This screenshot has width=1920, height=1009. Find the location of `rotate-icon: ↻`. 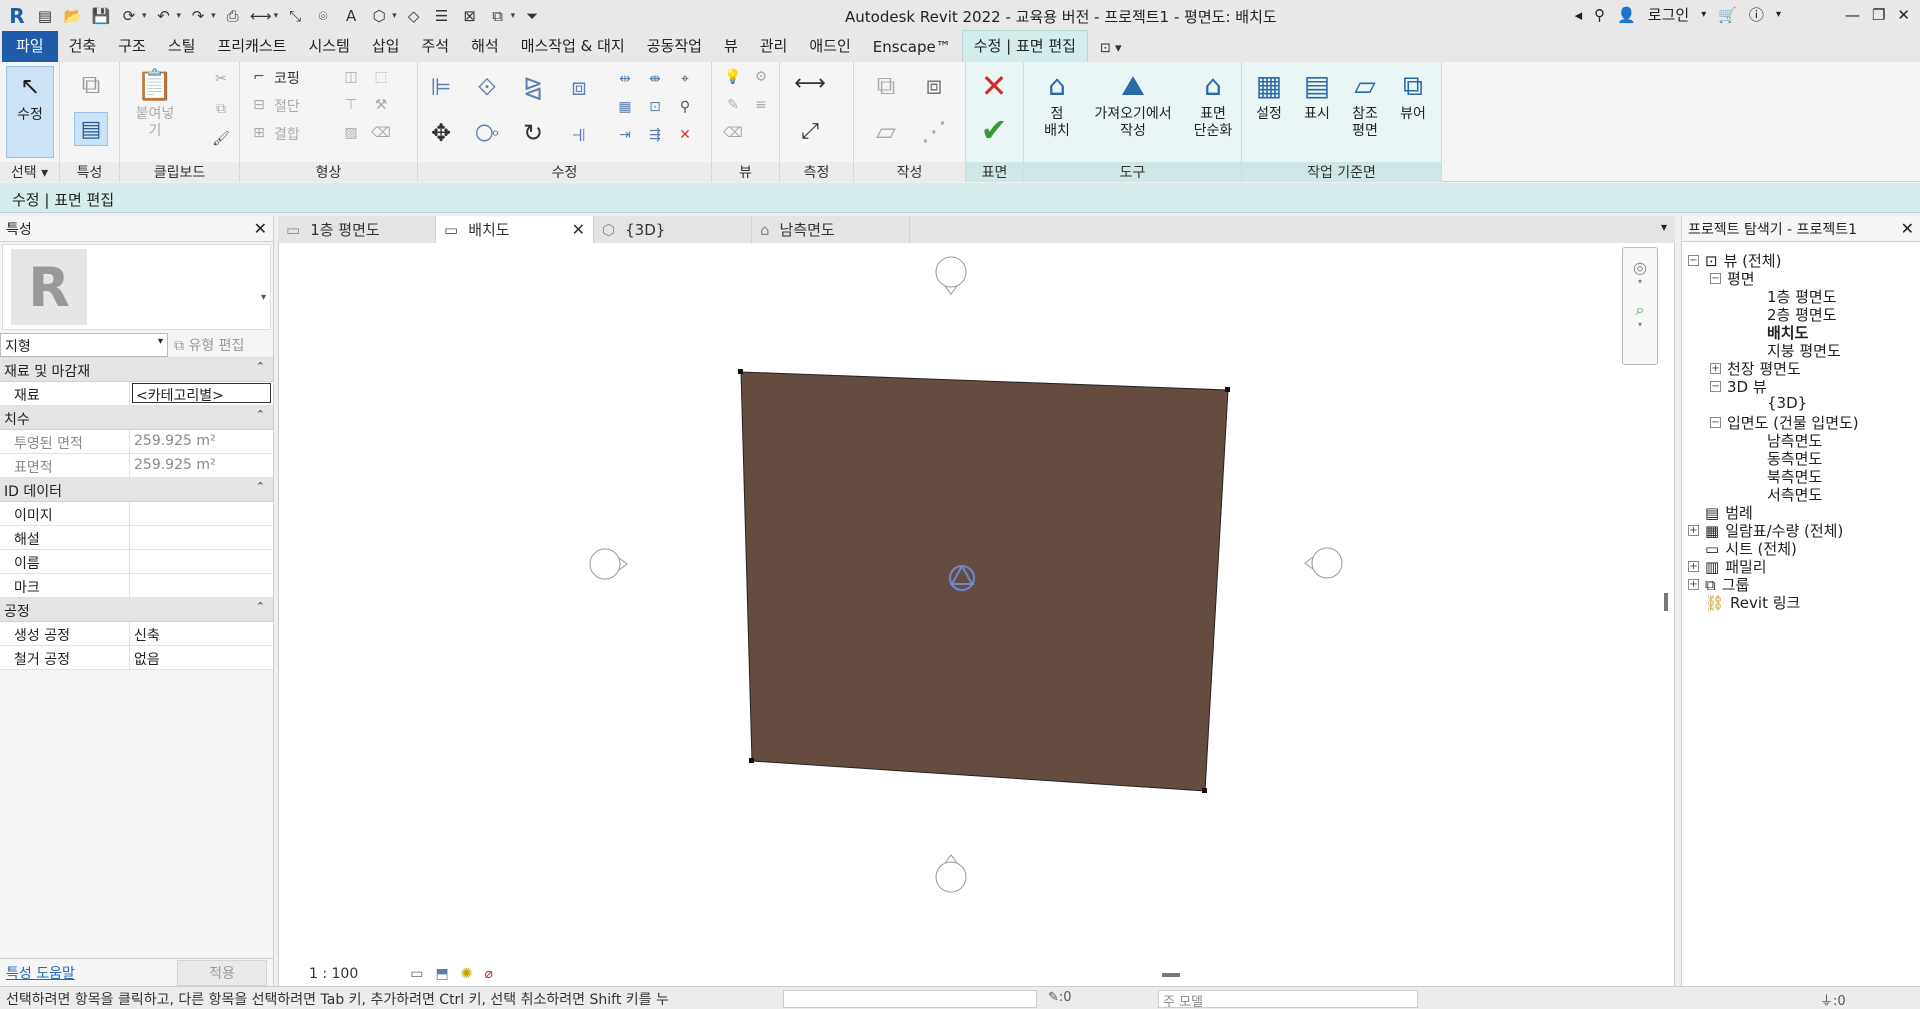

rotate-icon: ↻ is located at coordinates (533, 133).